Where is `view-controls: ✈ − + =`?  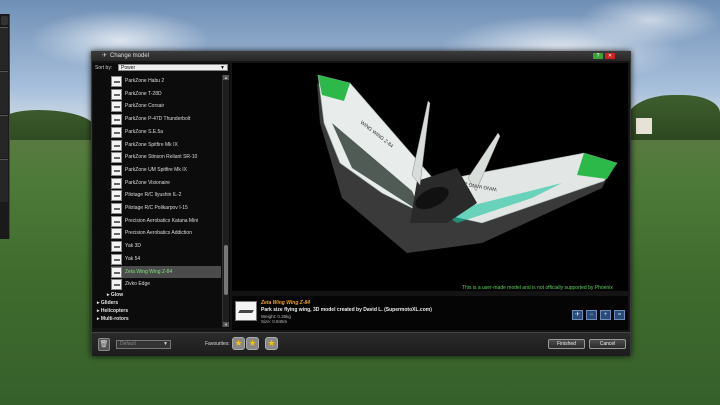
view-controls: ✈ − + = is located at coordinates (600, 315).